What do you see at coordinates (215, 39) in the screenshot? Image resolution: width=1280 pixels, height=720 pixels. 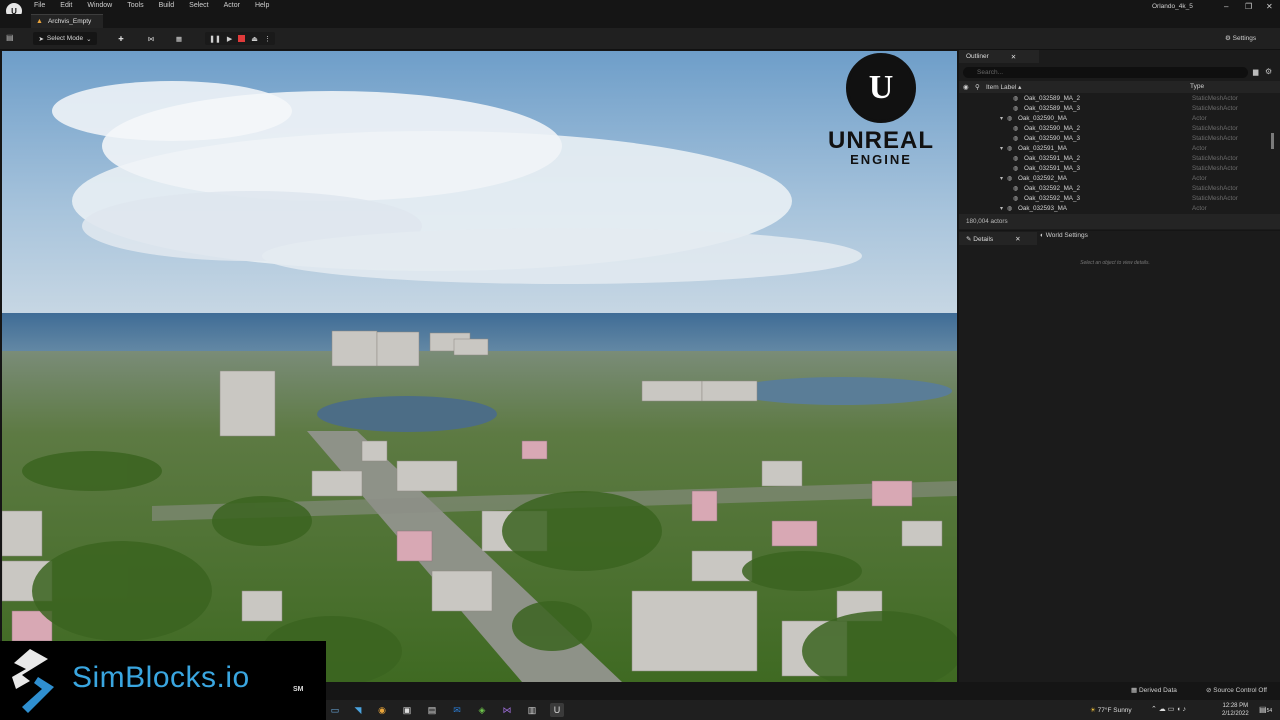 I see `pause-icon: ❚❚` at bounding box center [215, 39].